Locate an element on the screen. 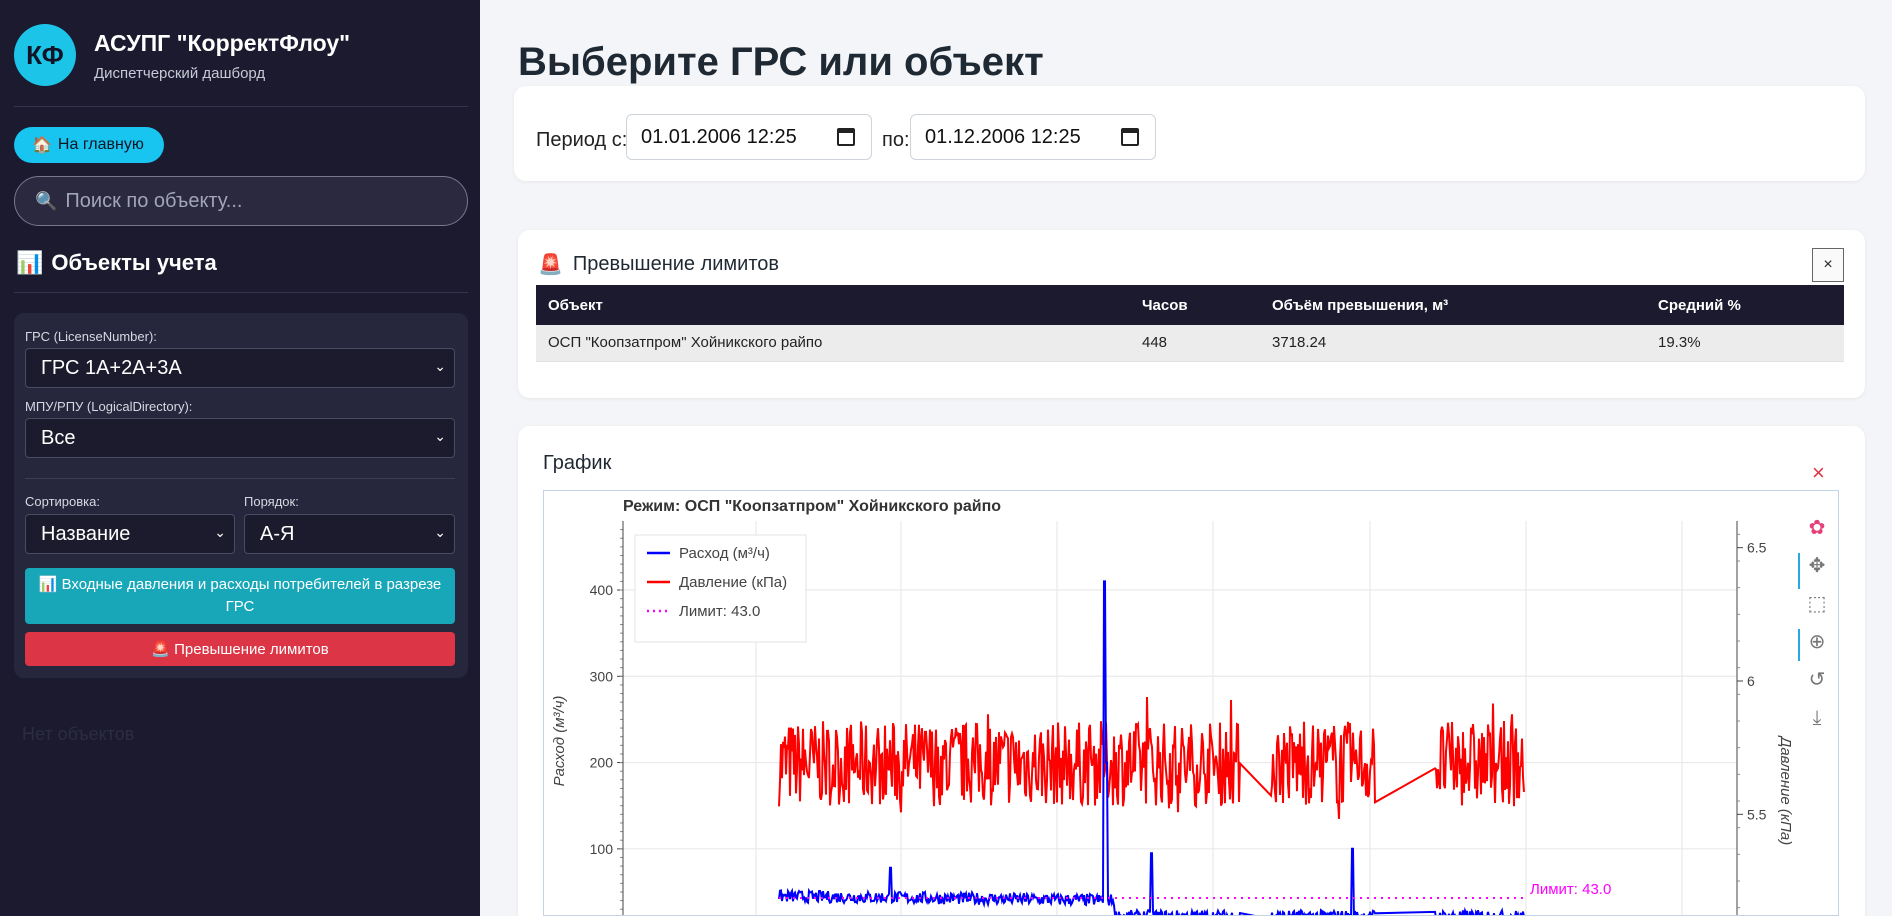 Image resolution: width=1892 pixels, height=916 pixels. sort-select-value: Название is located at coordinates (86, 533).